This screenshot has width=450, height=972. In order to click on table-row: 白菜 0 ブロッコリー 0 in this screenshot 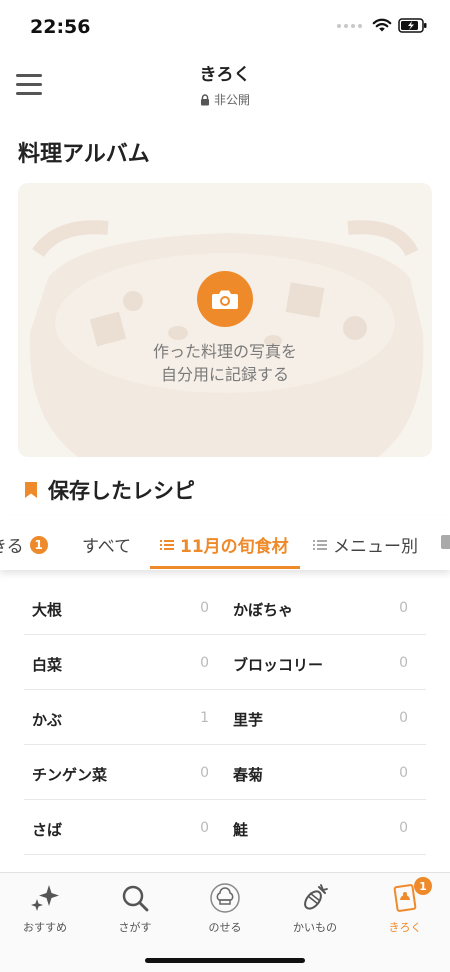, I will do `click(225, 662)`.